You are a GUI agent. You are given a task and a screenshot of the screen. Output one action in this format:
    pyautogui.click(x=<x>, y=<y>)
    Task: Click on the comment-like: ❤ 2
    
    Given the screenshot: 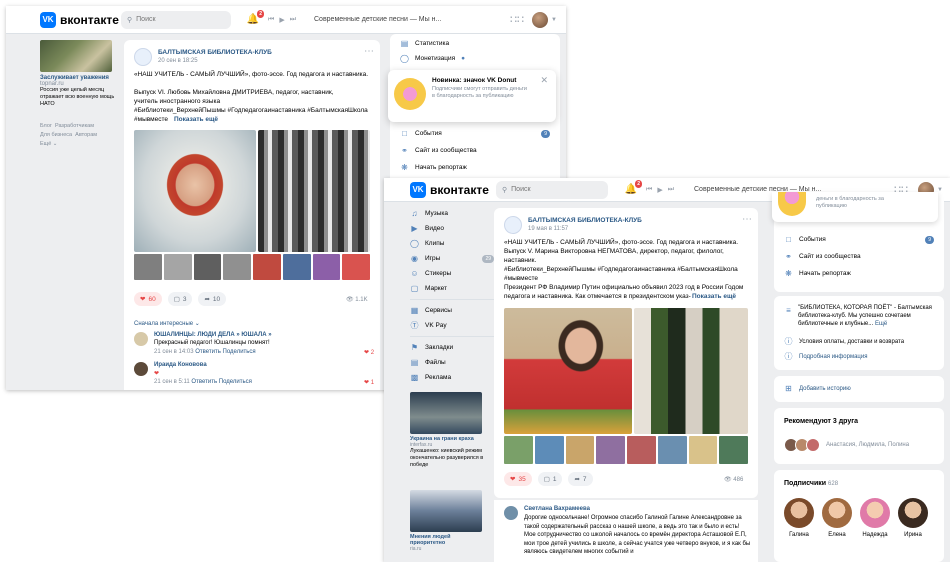 What is the action you would take?
    pyautogui.click(x=369, y=352)
    